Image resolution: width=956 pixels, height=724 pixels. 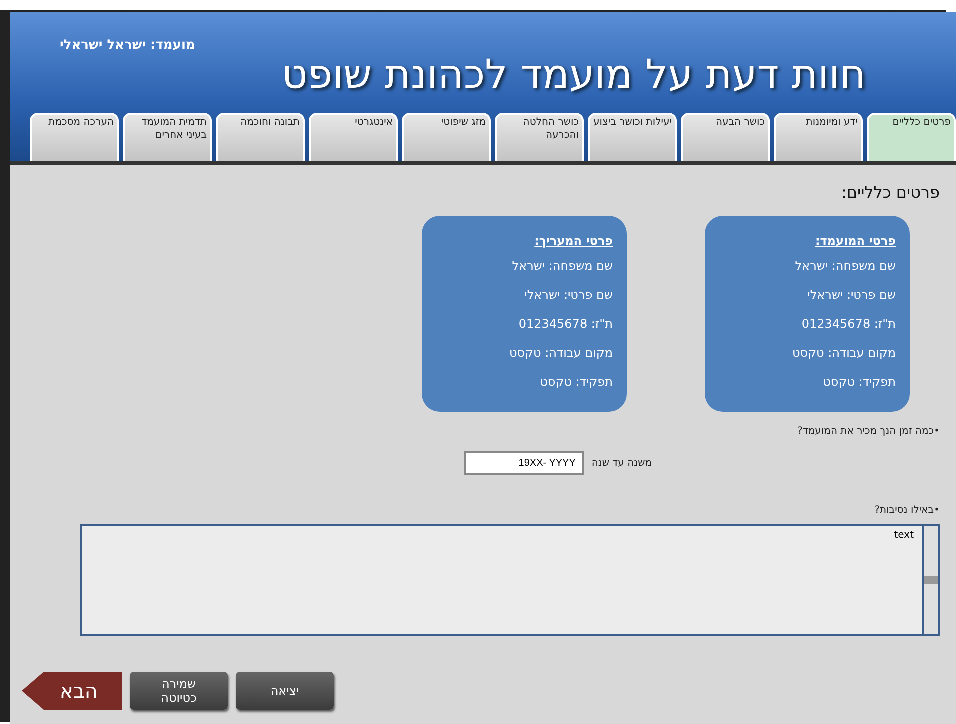 What do you see at coordinates (539, 137) in the screenshot?
I see `tab: כושר החלטה והכרעה` at bounding box center [539, 137].